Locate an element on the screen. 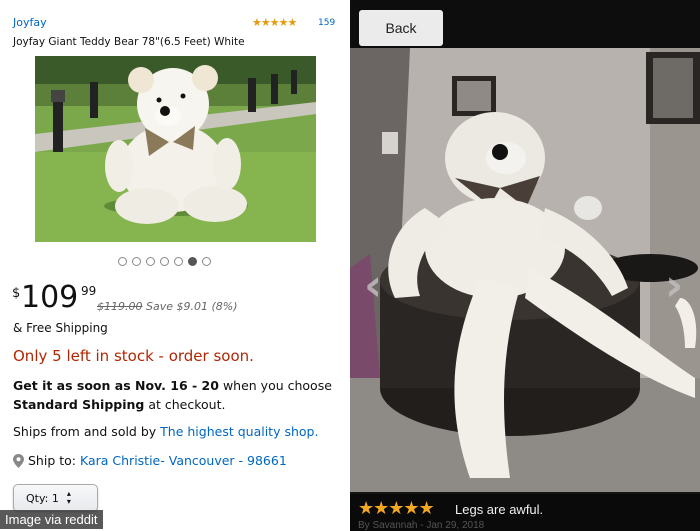 The height and width of the screenshot is (531, 700). ship-to-label: Ship to: is located at coordinates (52, 460).